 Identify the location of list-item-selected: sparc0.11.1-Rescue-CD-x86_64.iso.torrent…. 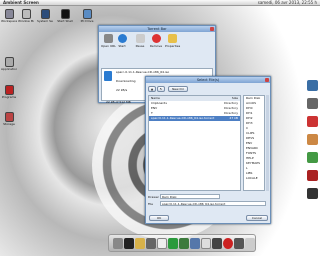
(194, 118).